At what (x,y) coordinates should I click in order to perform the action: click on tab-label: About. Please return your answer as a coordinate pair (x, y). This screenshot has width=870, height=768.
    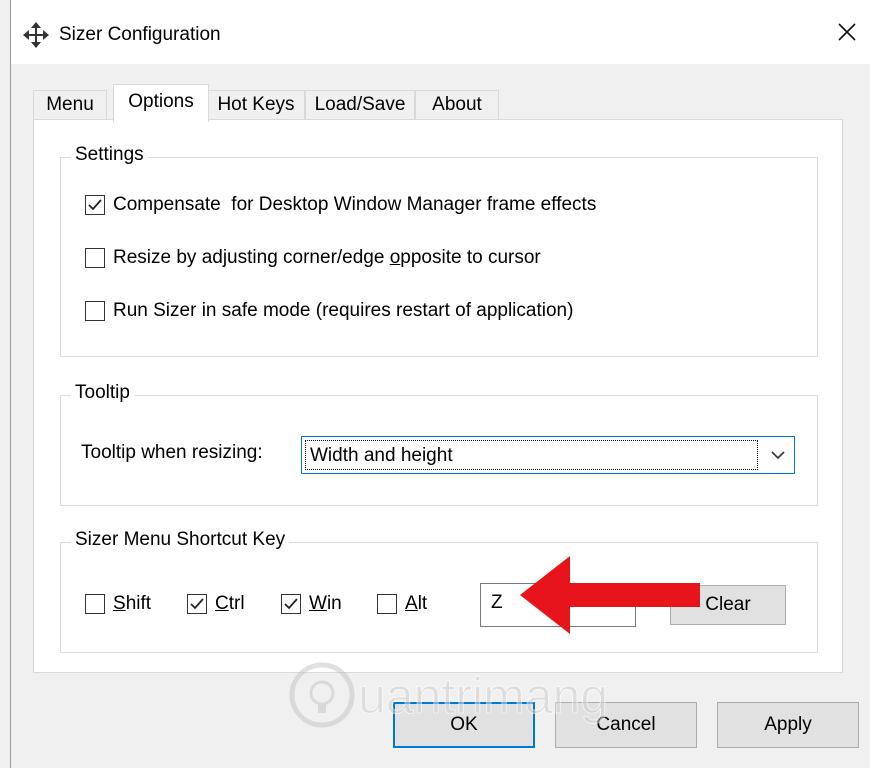
    Looking at the image, I should click on (457, 104).